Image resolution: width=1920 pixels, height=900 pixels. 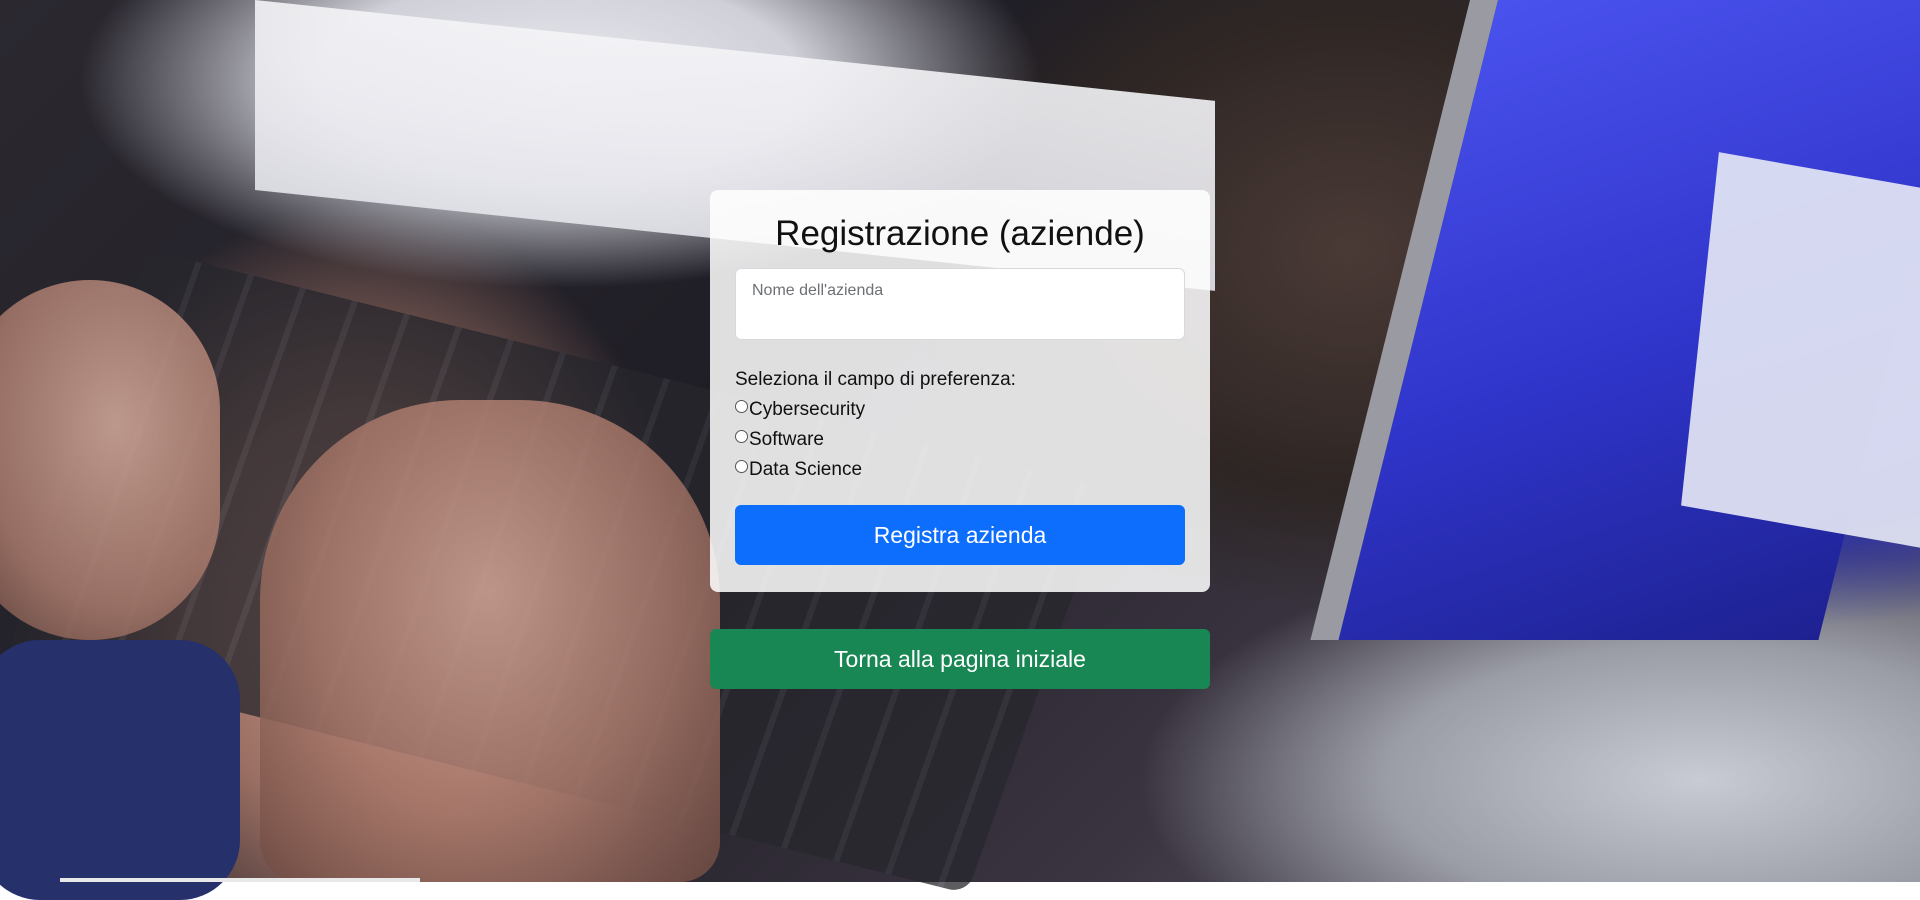 I want to click on register-company-button: Registra azienda, so click(x=960, y=535).